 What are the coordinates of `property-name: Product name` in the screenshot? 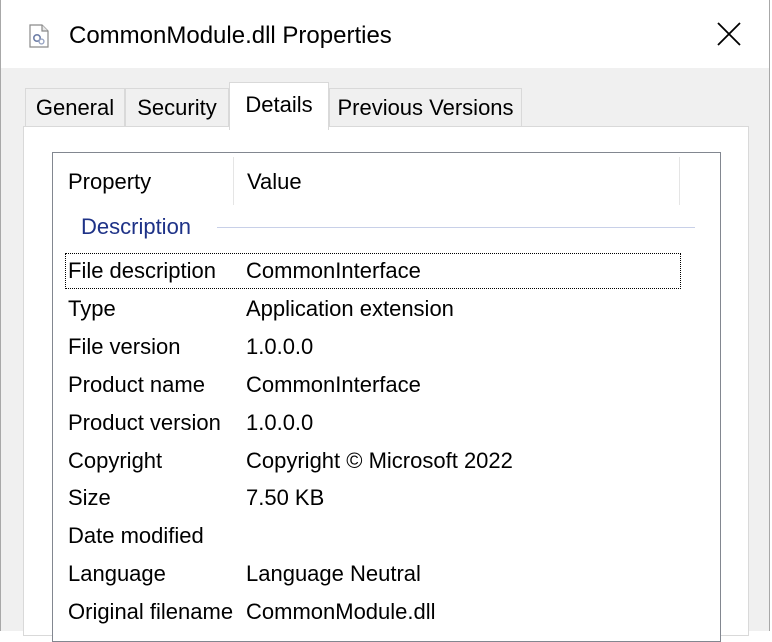 It's located at (136, 384).